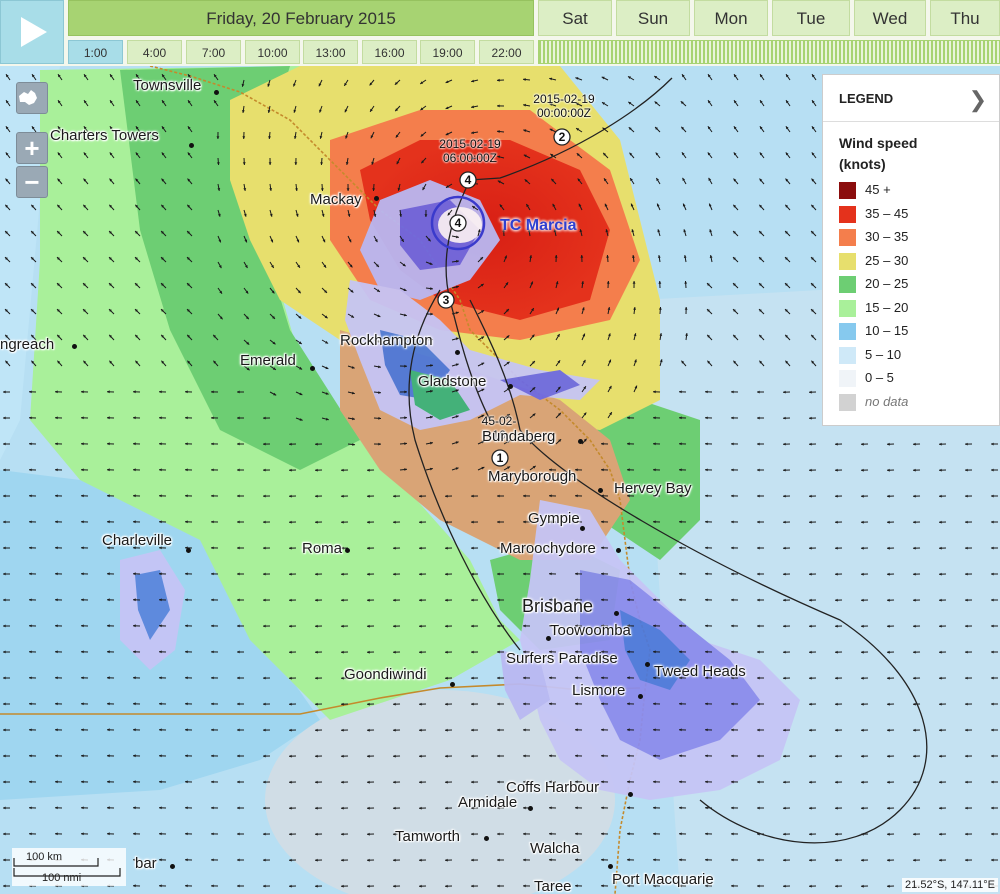 This screenshot has width=1000, height=894. Describe the element at coordinates (27, 344) in the screenshot. I see `city-longreach: ngreach` at that location.